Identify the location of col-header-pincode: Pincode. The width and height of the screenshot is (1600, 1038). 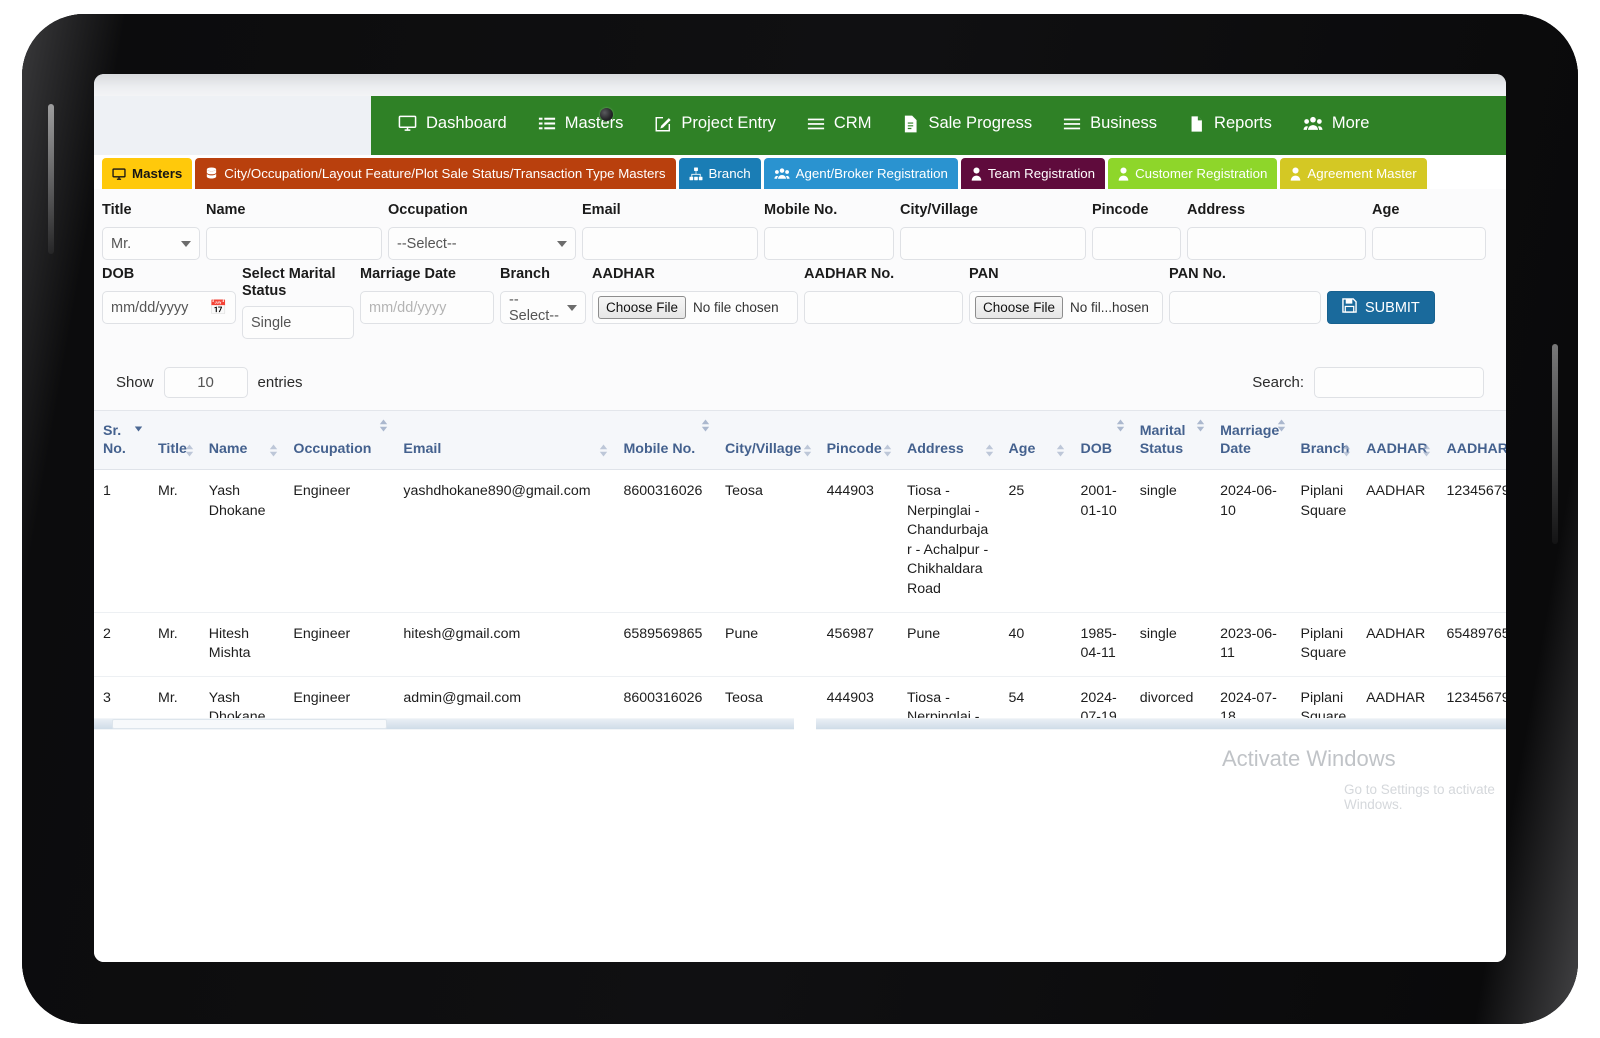
(857, 440).